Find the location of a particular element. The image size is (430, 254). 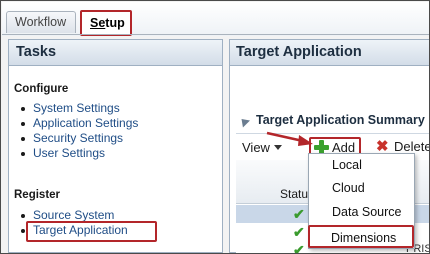

menu-item-cloud: Cloud is located at coordinates (361, 188).